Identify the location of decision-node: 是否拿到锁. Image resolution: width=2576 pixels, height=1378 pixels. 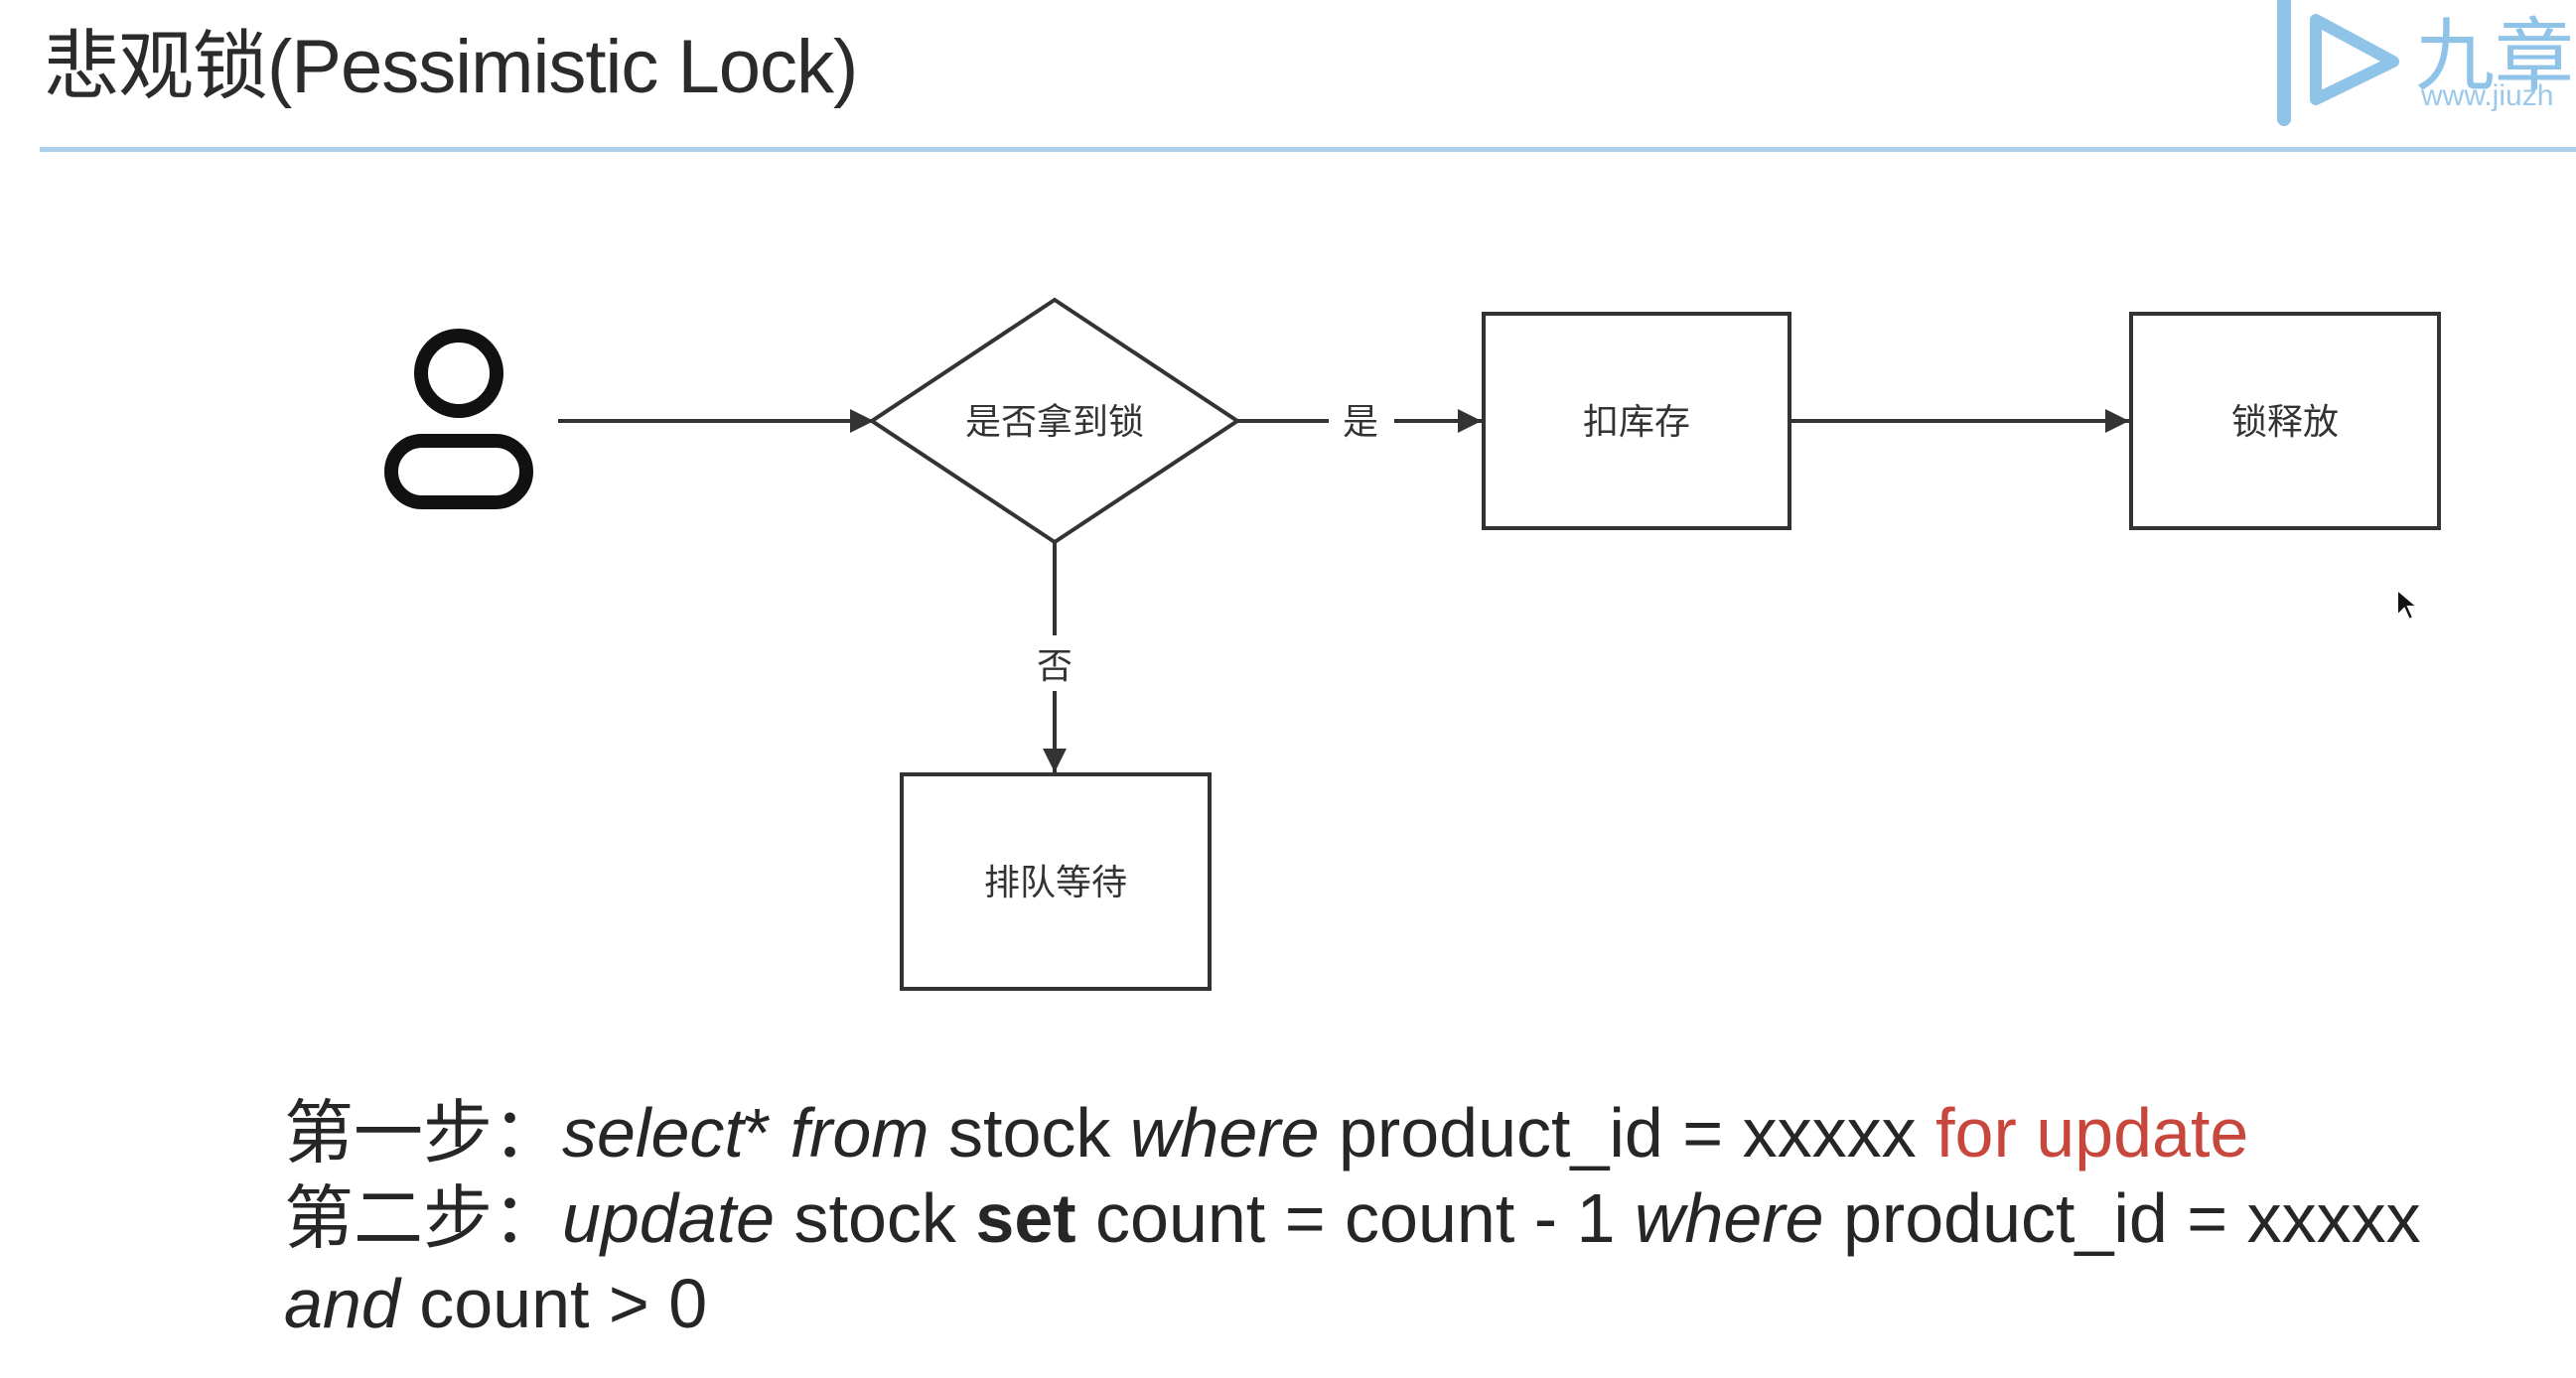
(1054, 421).